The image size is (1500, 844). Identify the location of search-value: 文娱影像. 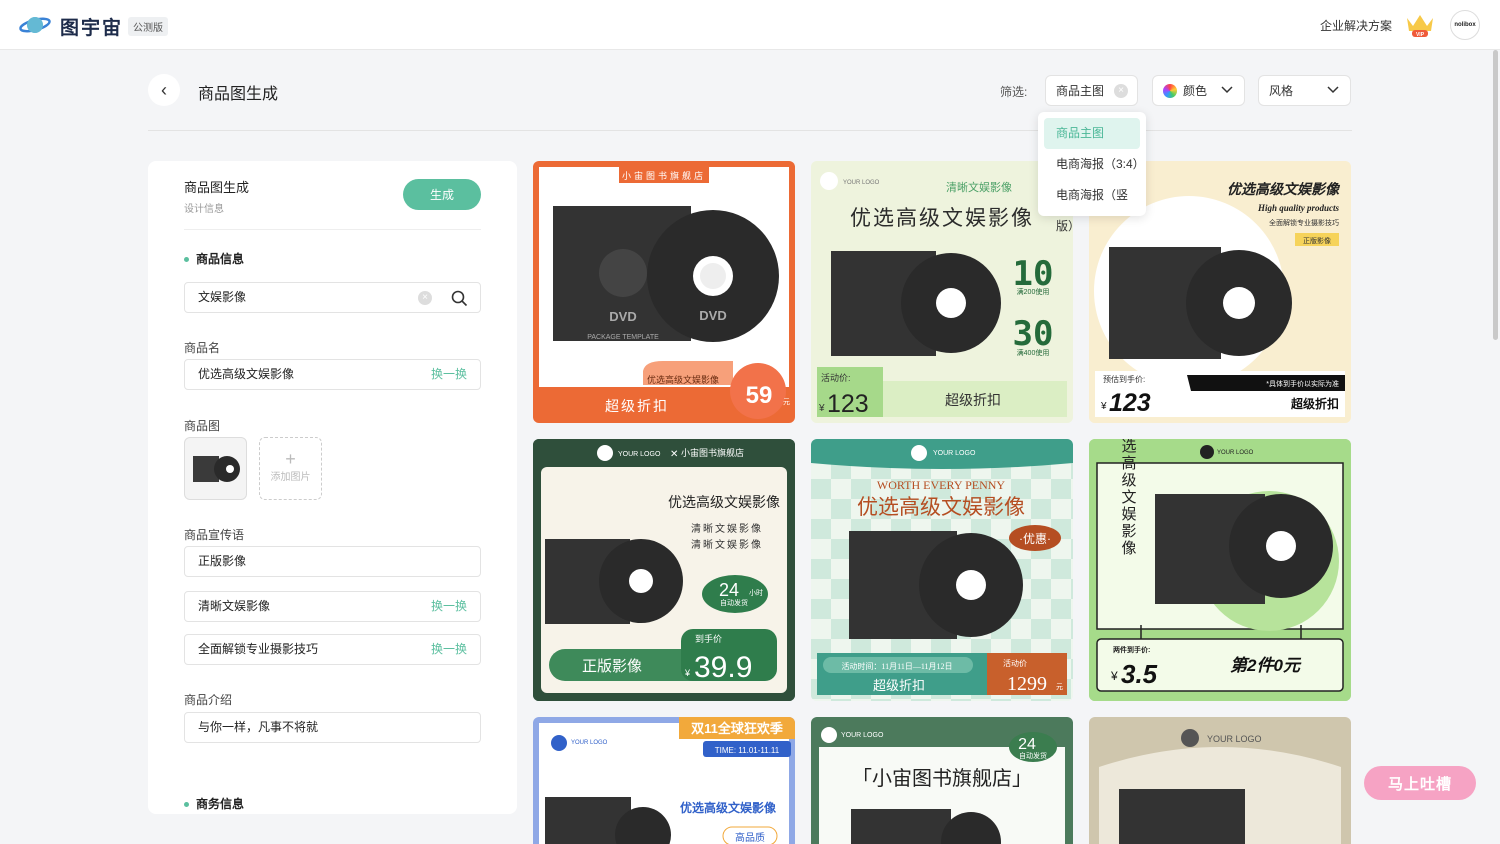
(222, 297).